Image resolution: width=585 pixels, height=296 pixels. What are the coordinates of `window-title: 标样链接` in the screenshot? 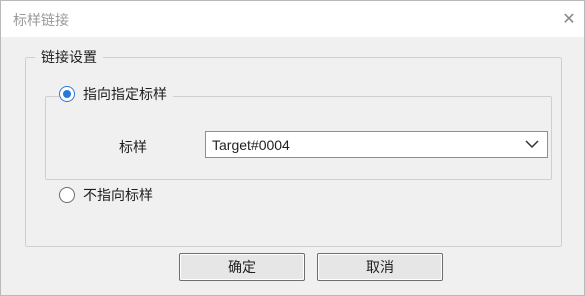 It's located at (41, 21).